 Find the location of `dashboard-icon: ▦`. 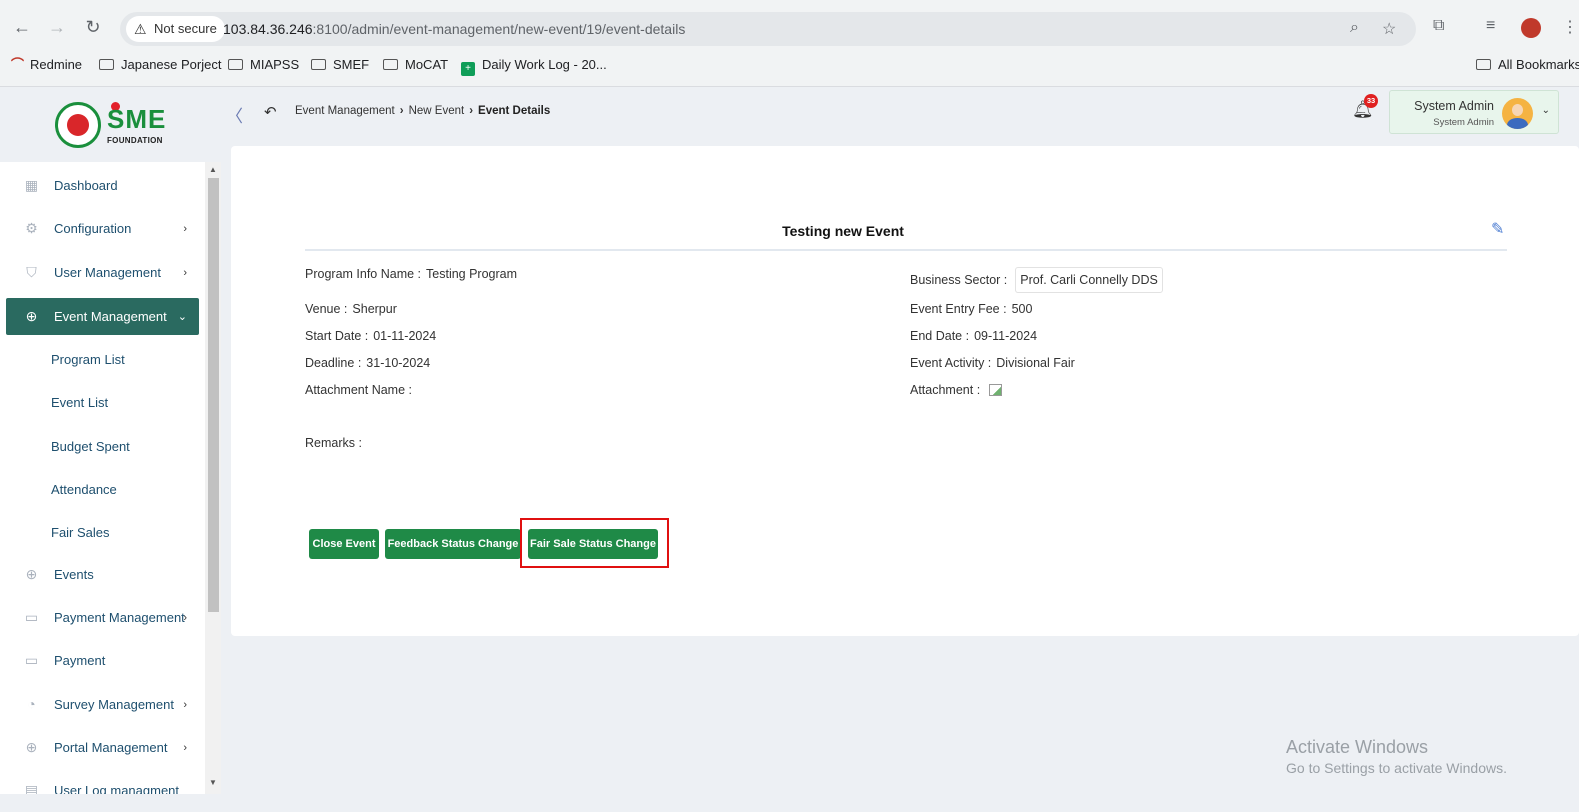

dashboard-icon: ▦ is located at coordinates (31, 185).